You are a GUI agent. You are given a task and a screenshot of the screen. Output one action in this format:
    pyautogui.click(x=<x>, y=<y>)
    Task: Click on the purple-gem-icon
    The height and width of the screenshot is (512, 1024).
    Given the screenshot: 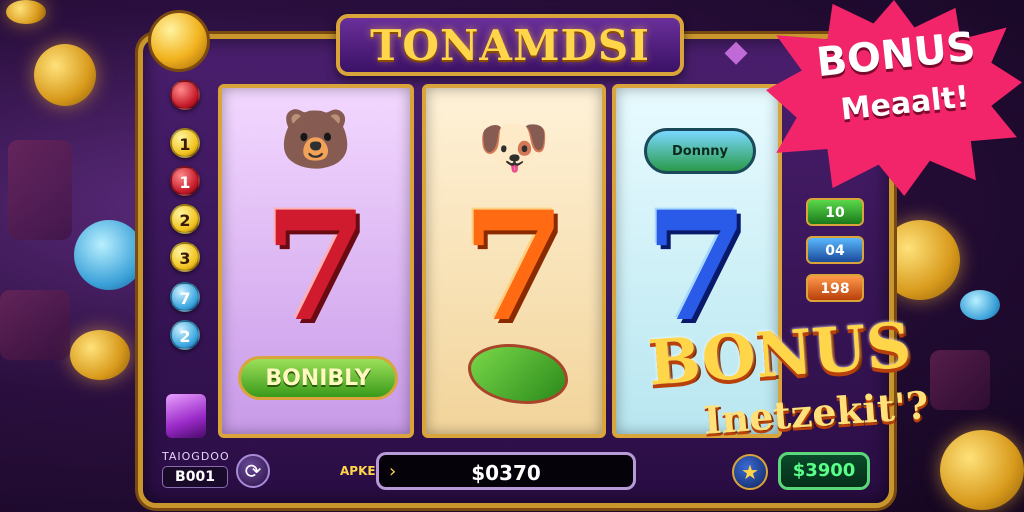 What is the action you would take?
    pyautogui.click(x=186, y=416)
    